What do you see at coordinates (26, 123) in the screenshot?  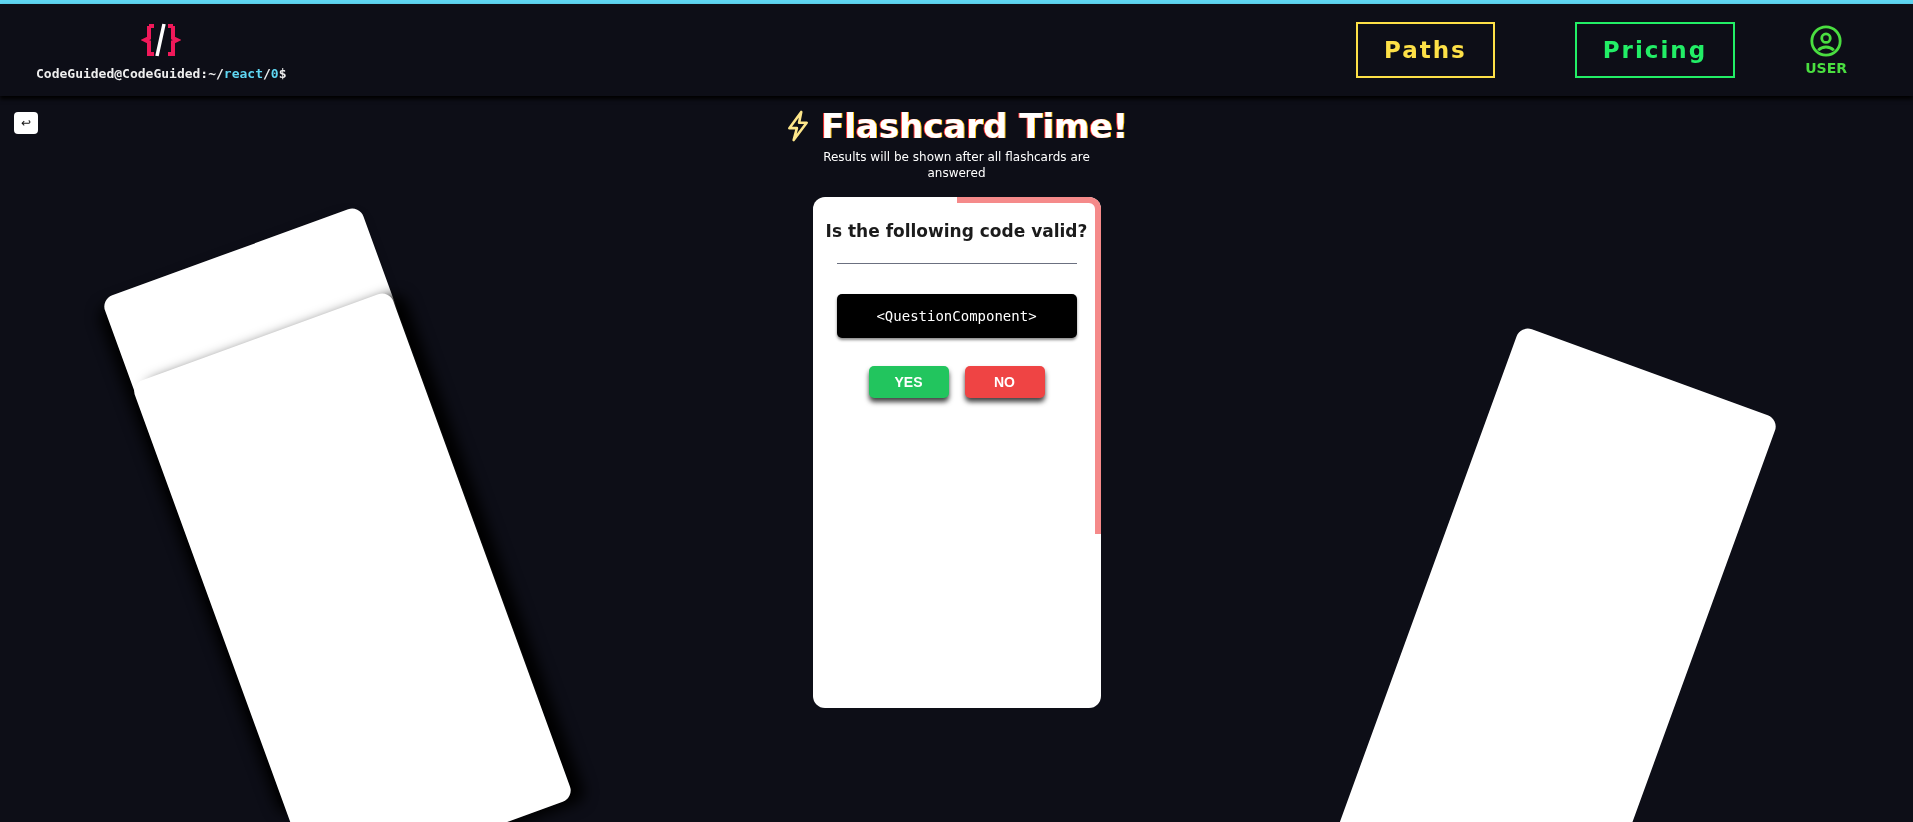 I see `back-button: ↩` at bounding box center [26, 123].